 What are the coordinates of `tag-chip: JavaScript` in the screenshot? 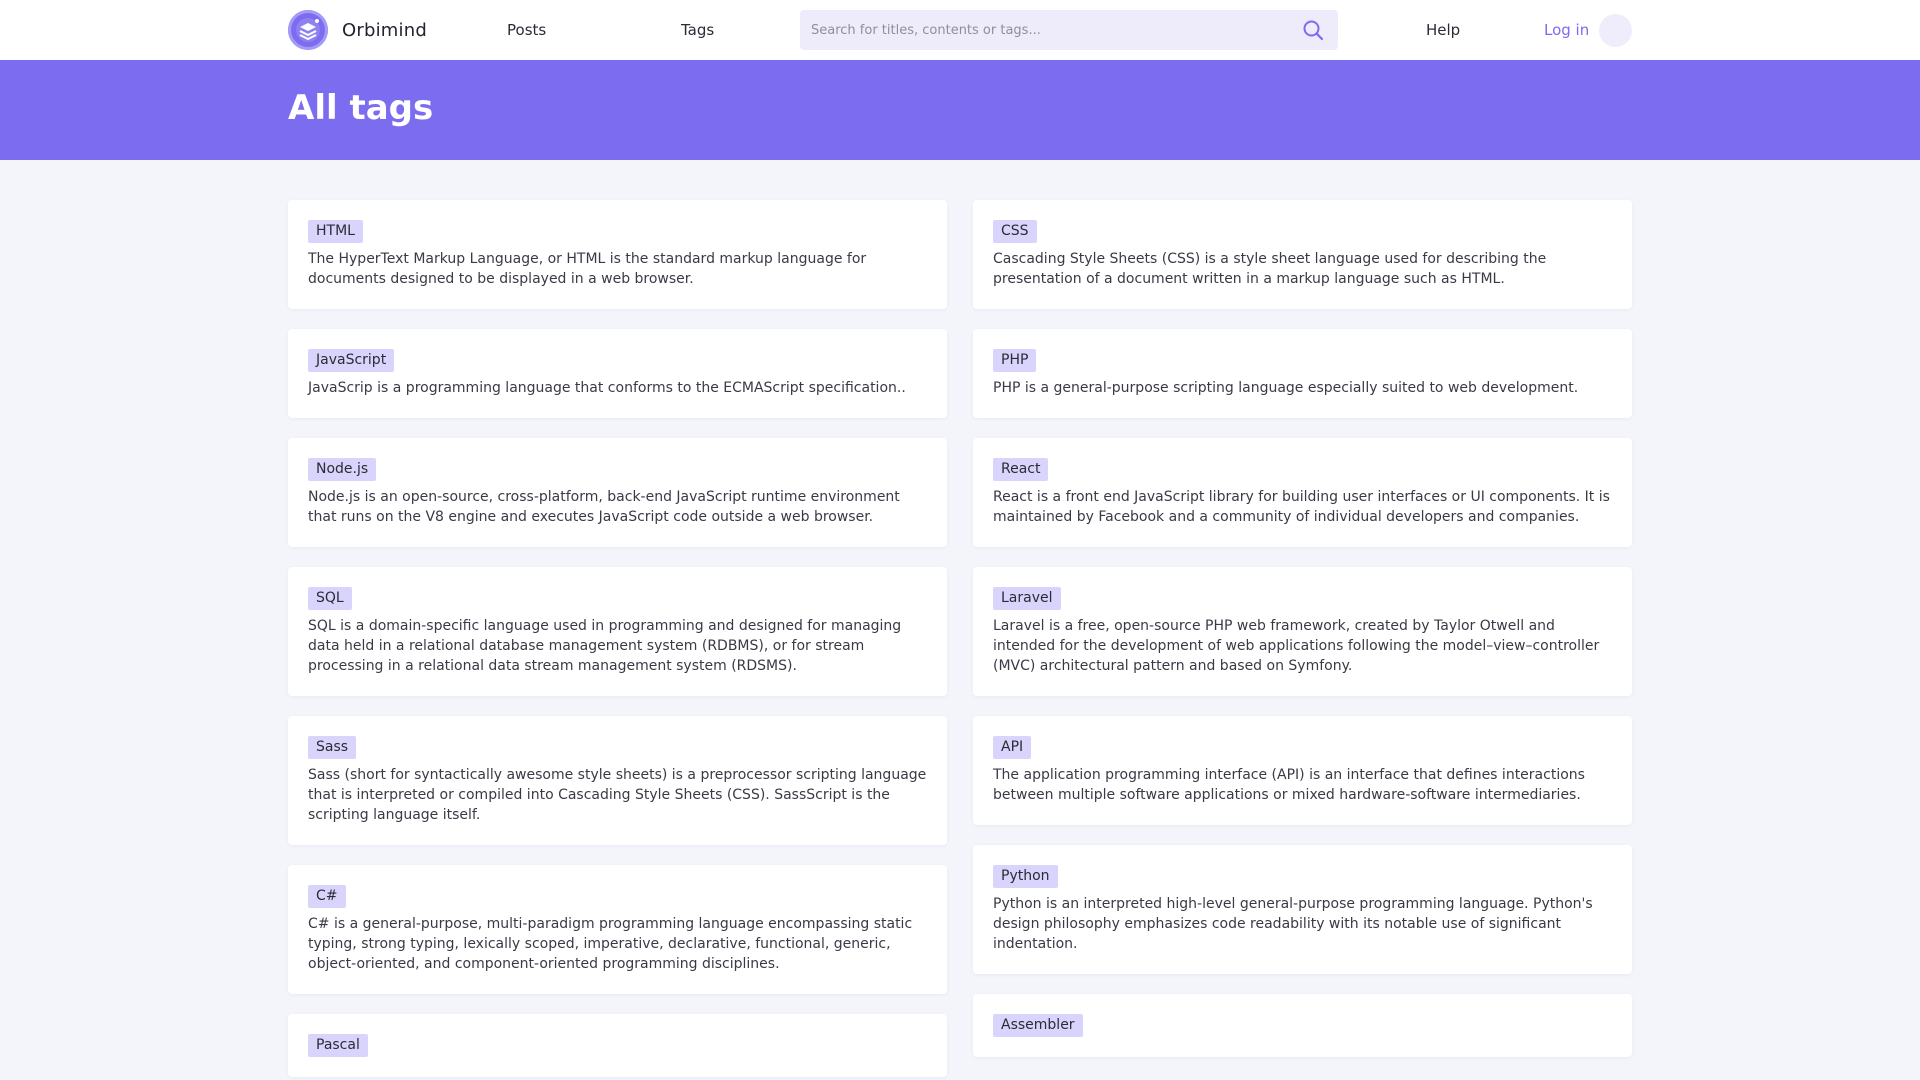 It's located at (351, 360).